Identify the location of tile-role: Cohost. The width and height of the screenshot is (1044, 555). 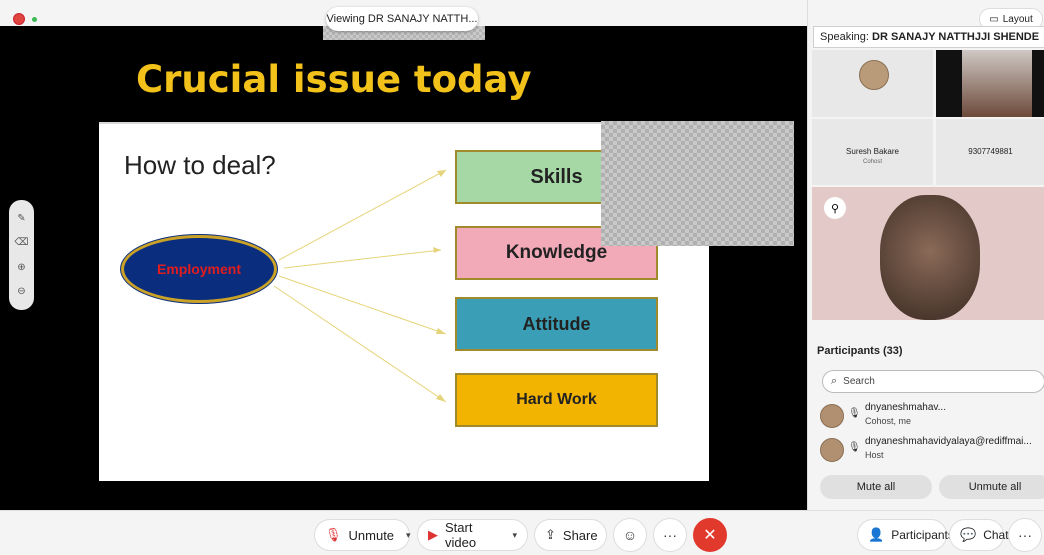
(872, 162).